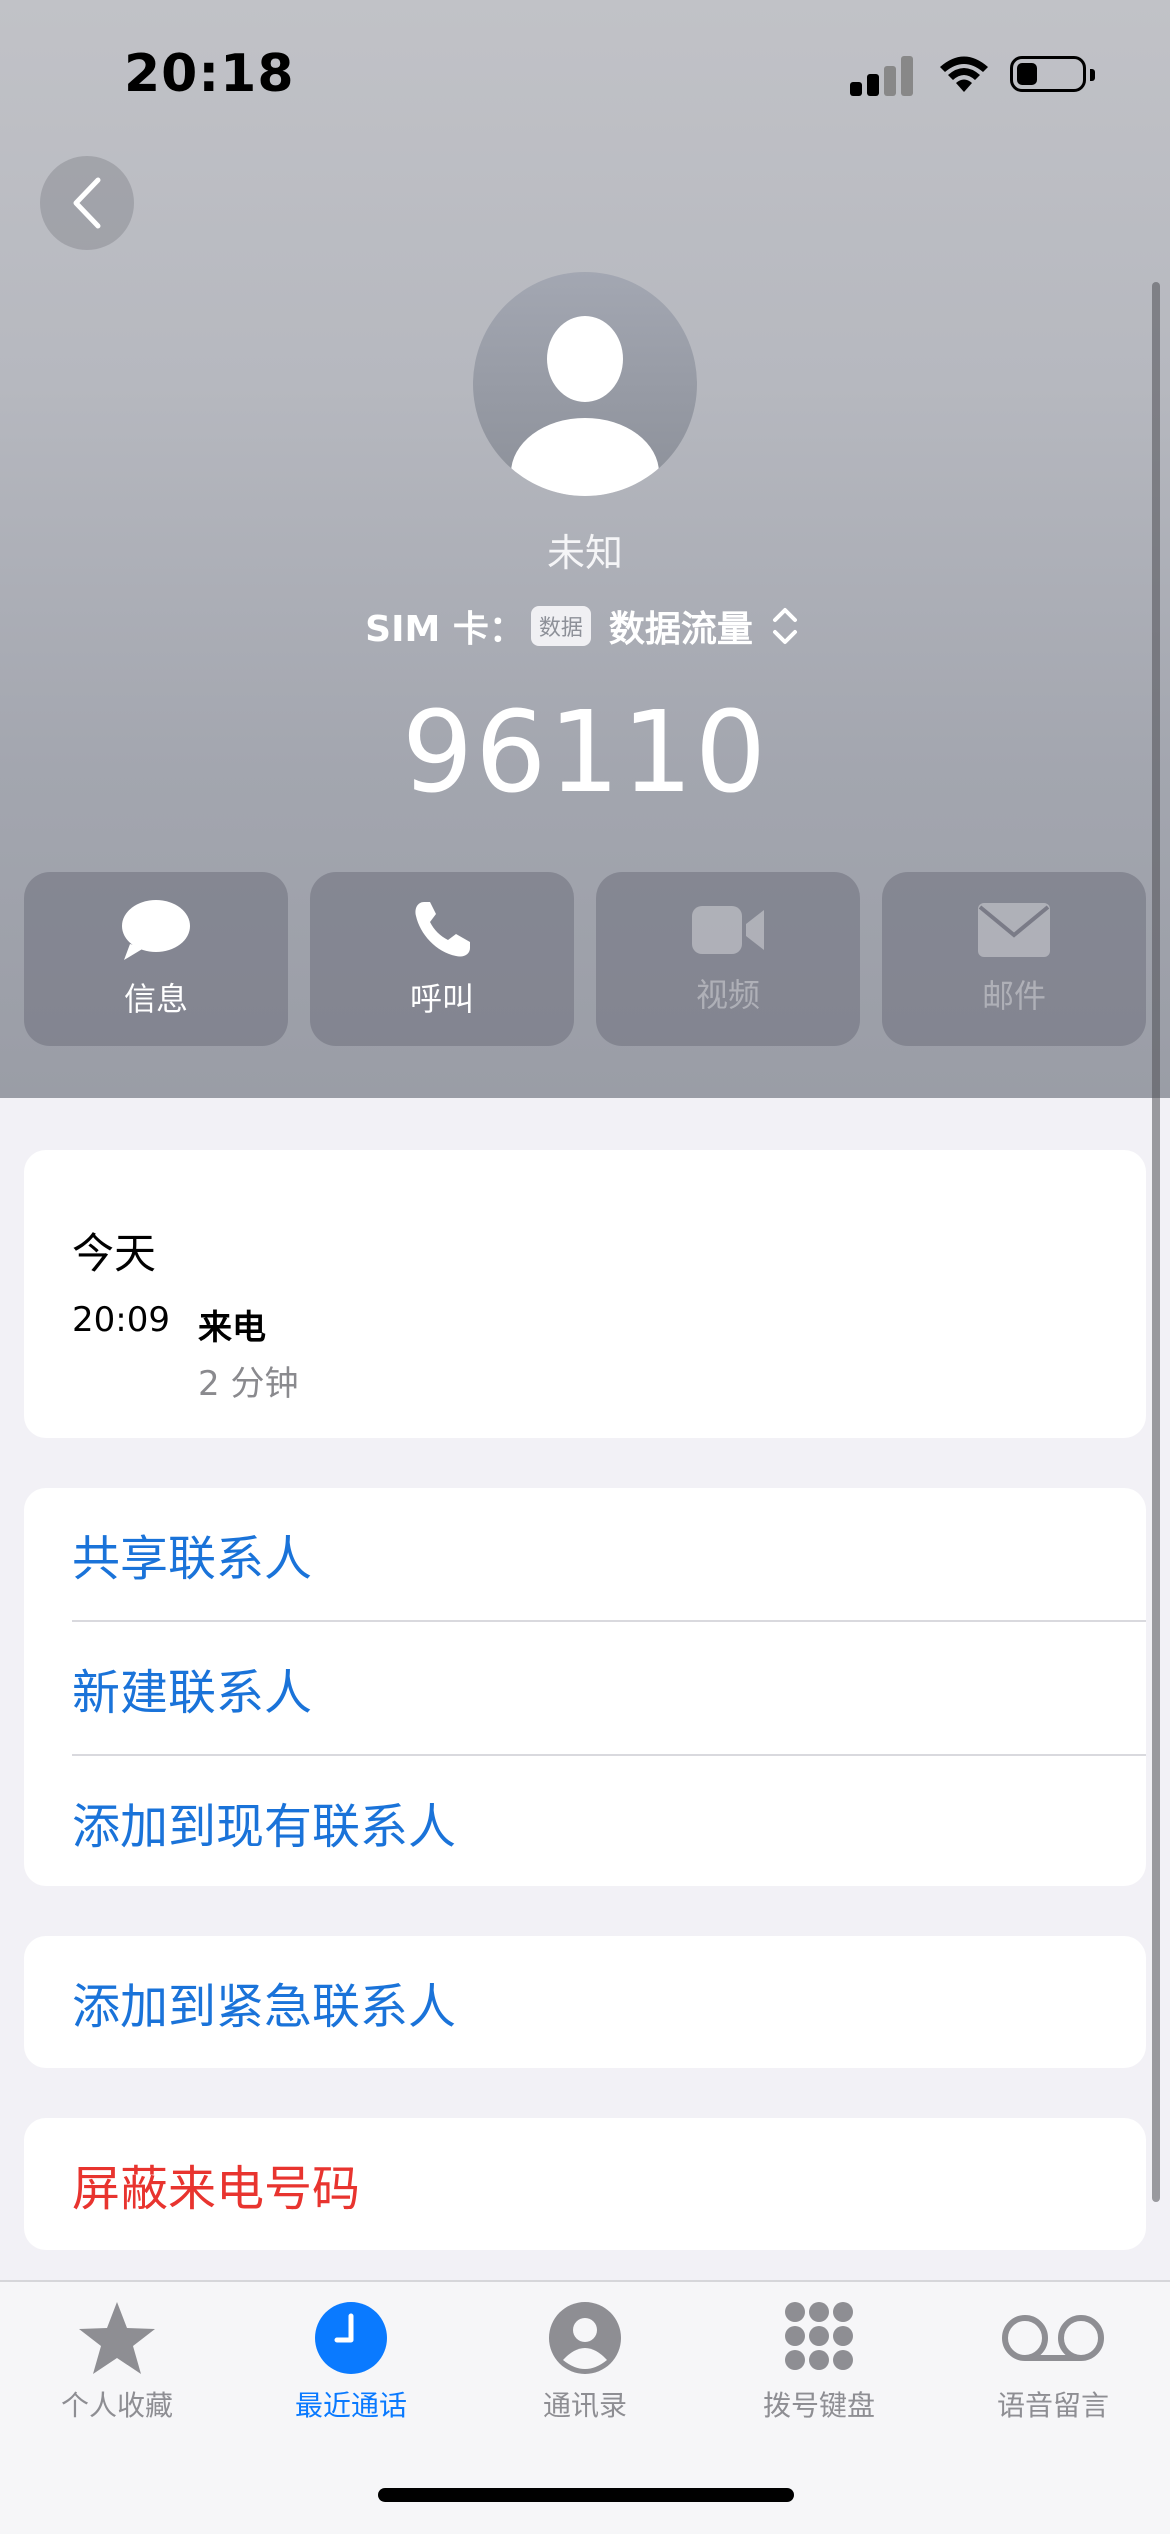  I want to click on voicemail-icon, so click(1053, 2338).